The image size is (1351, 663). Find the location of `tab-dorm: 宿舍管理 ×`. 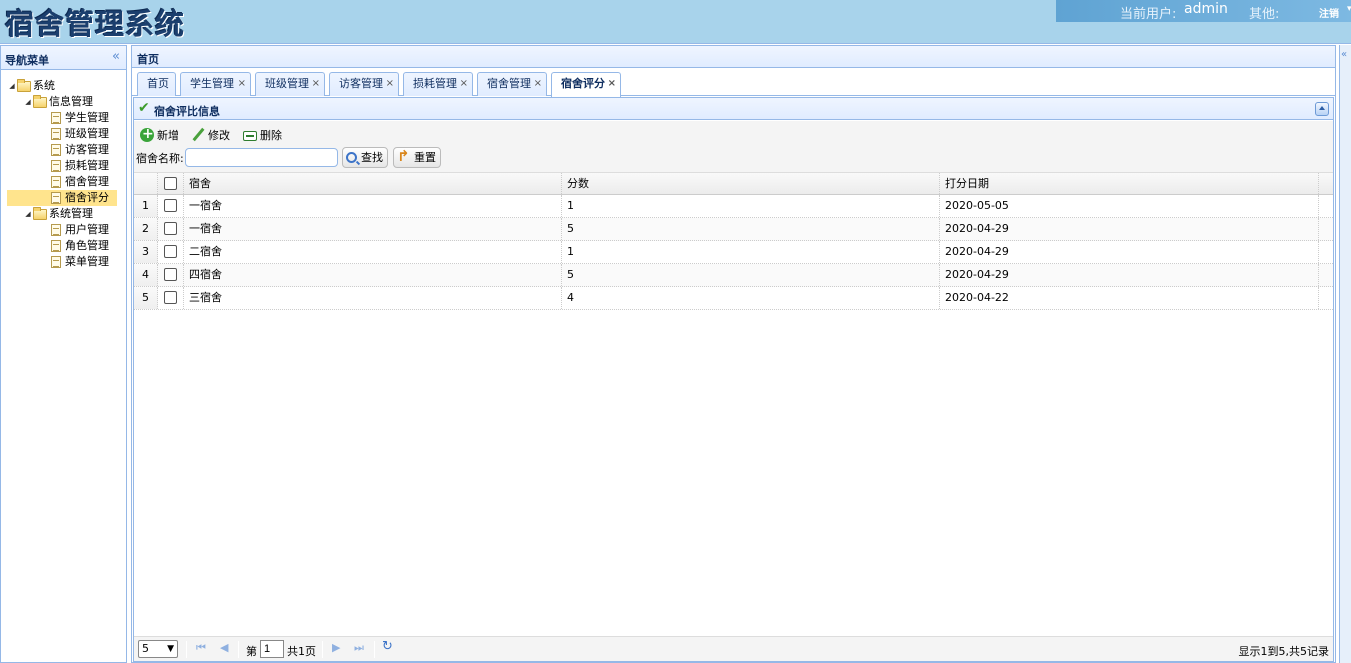

tab-dorm: 宿舍管理 × is located at coordinates (512, 84).